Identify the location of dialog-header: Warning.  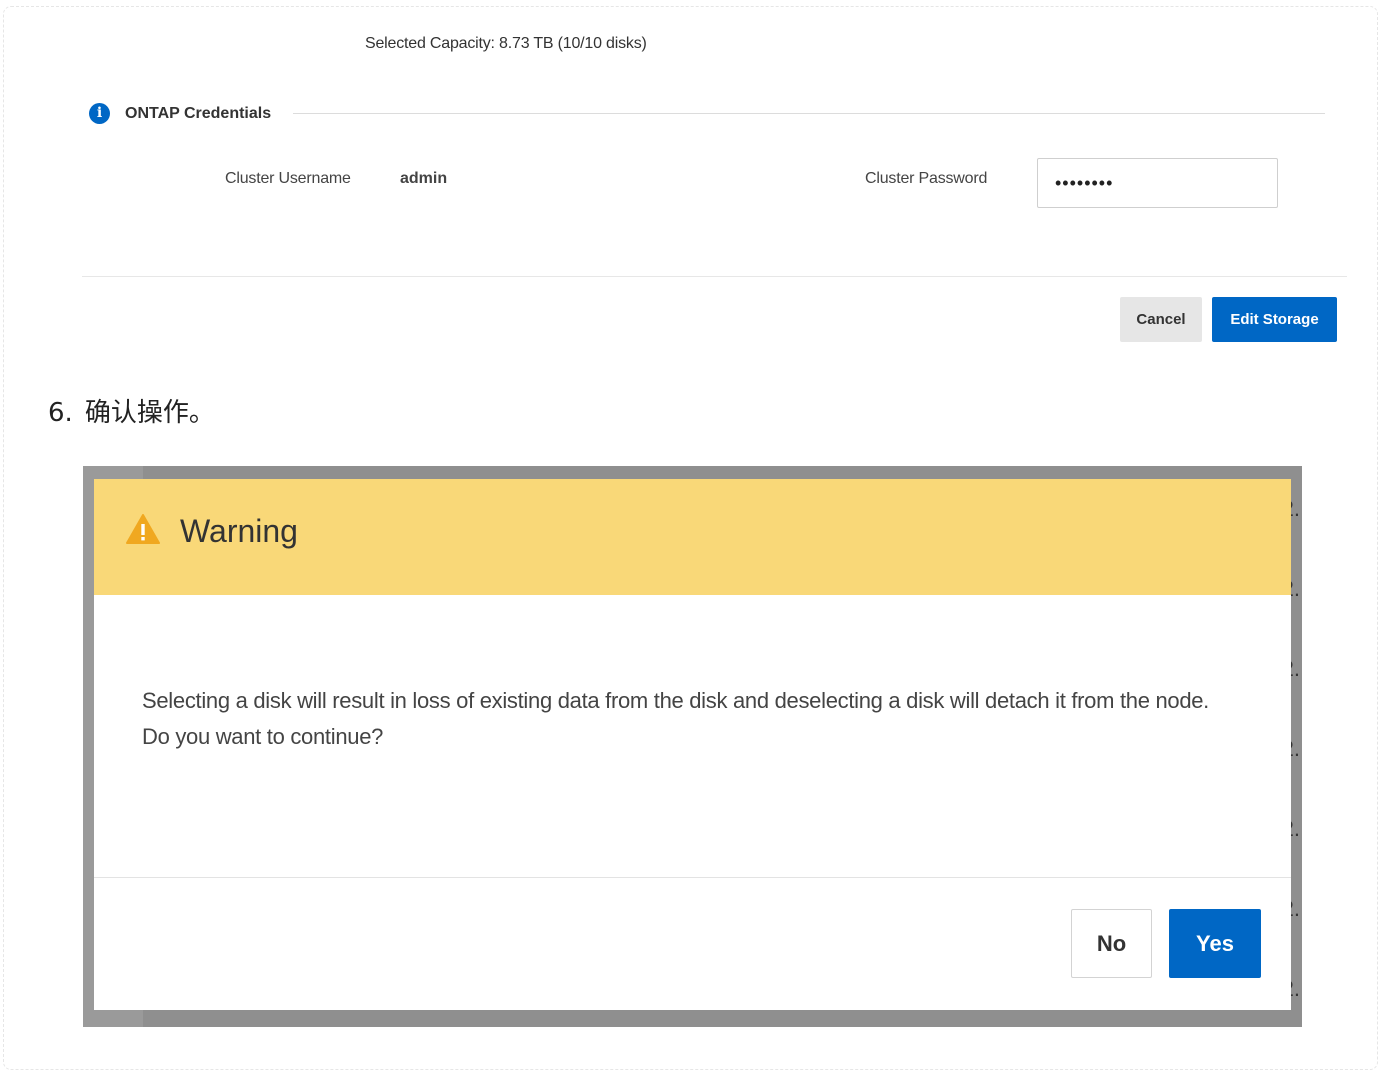
(692, 537).